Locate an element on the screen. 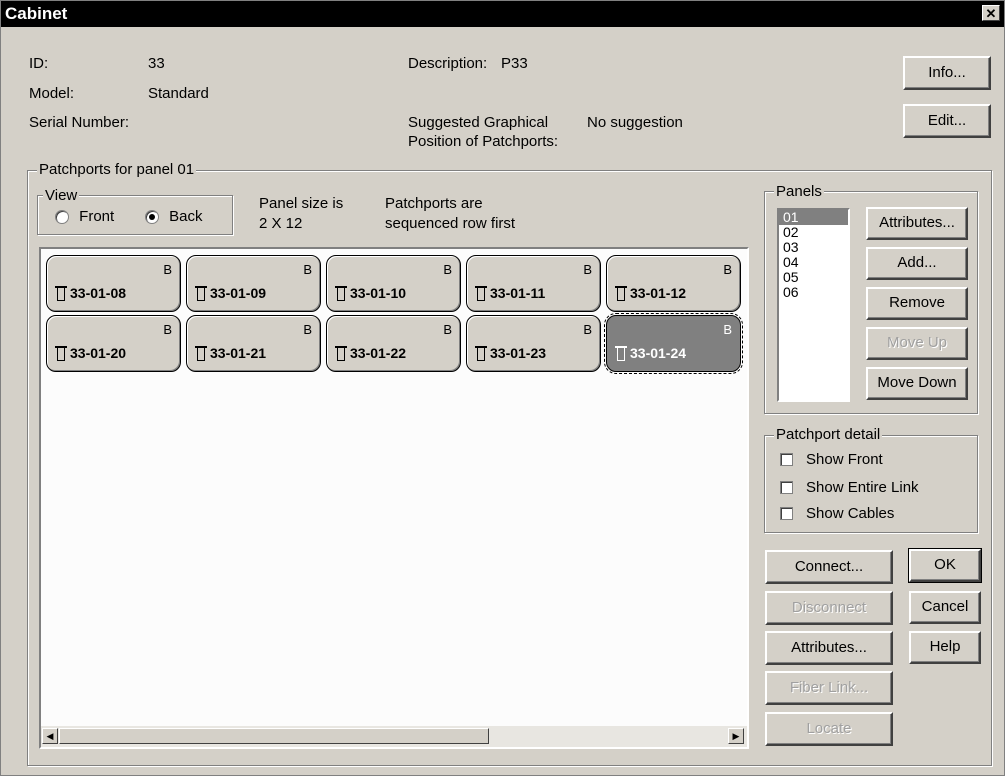  horizontal-scrollbar: ◀ ▶ is located at coordinates (394, 736).